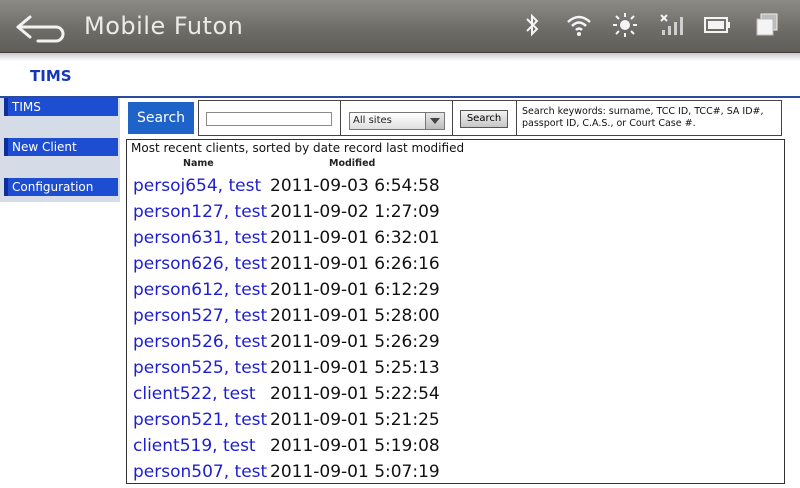 This screenshot has height=488, width=800. Describe the element at coordinates (61, 107) in the screenshot. I see `sidebar-item-tims: TIMS` at that location.